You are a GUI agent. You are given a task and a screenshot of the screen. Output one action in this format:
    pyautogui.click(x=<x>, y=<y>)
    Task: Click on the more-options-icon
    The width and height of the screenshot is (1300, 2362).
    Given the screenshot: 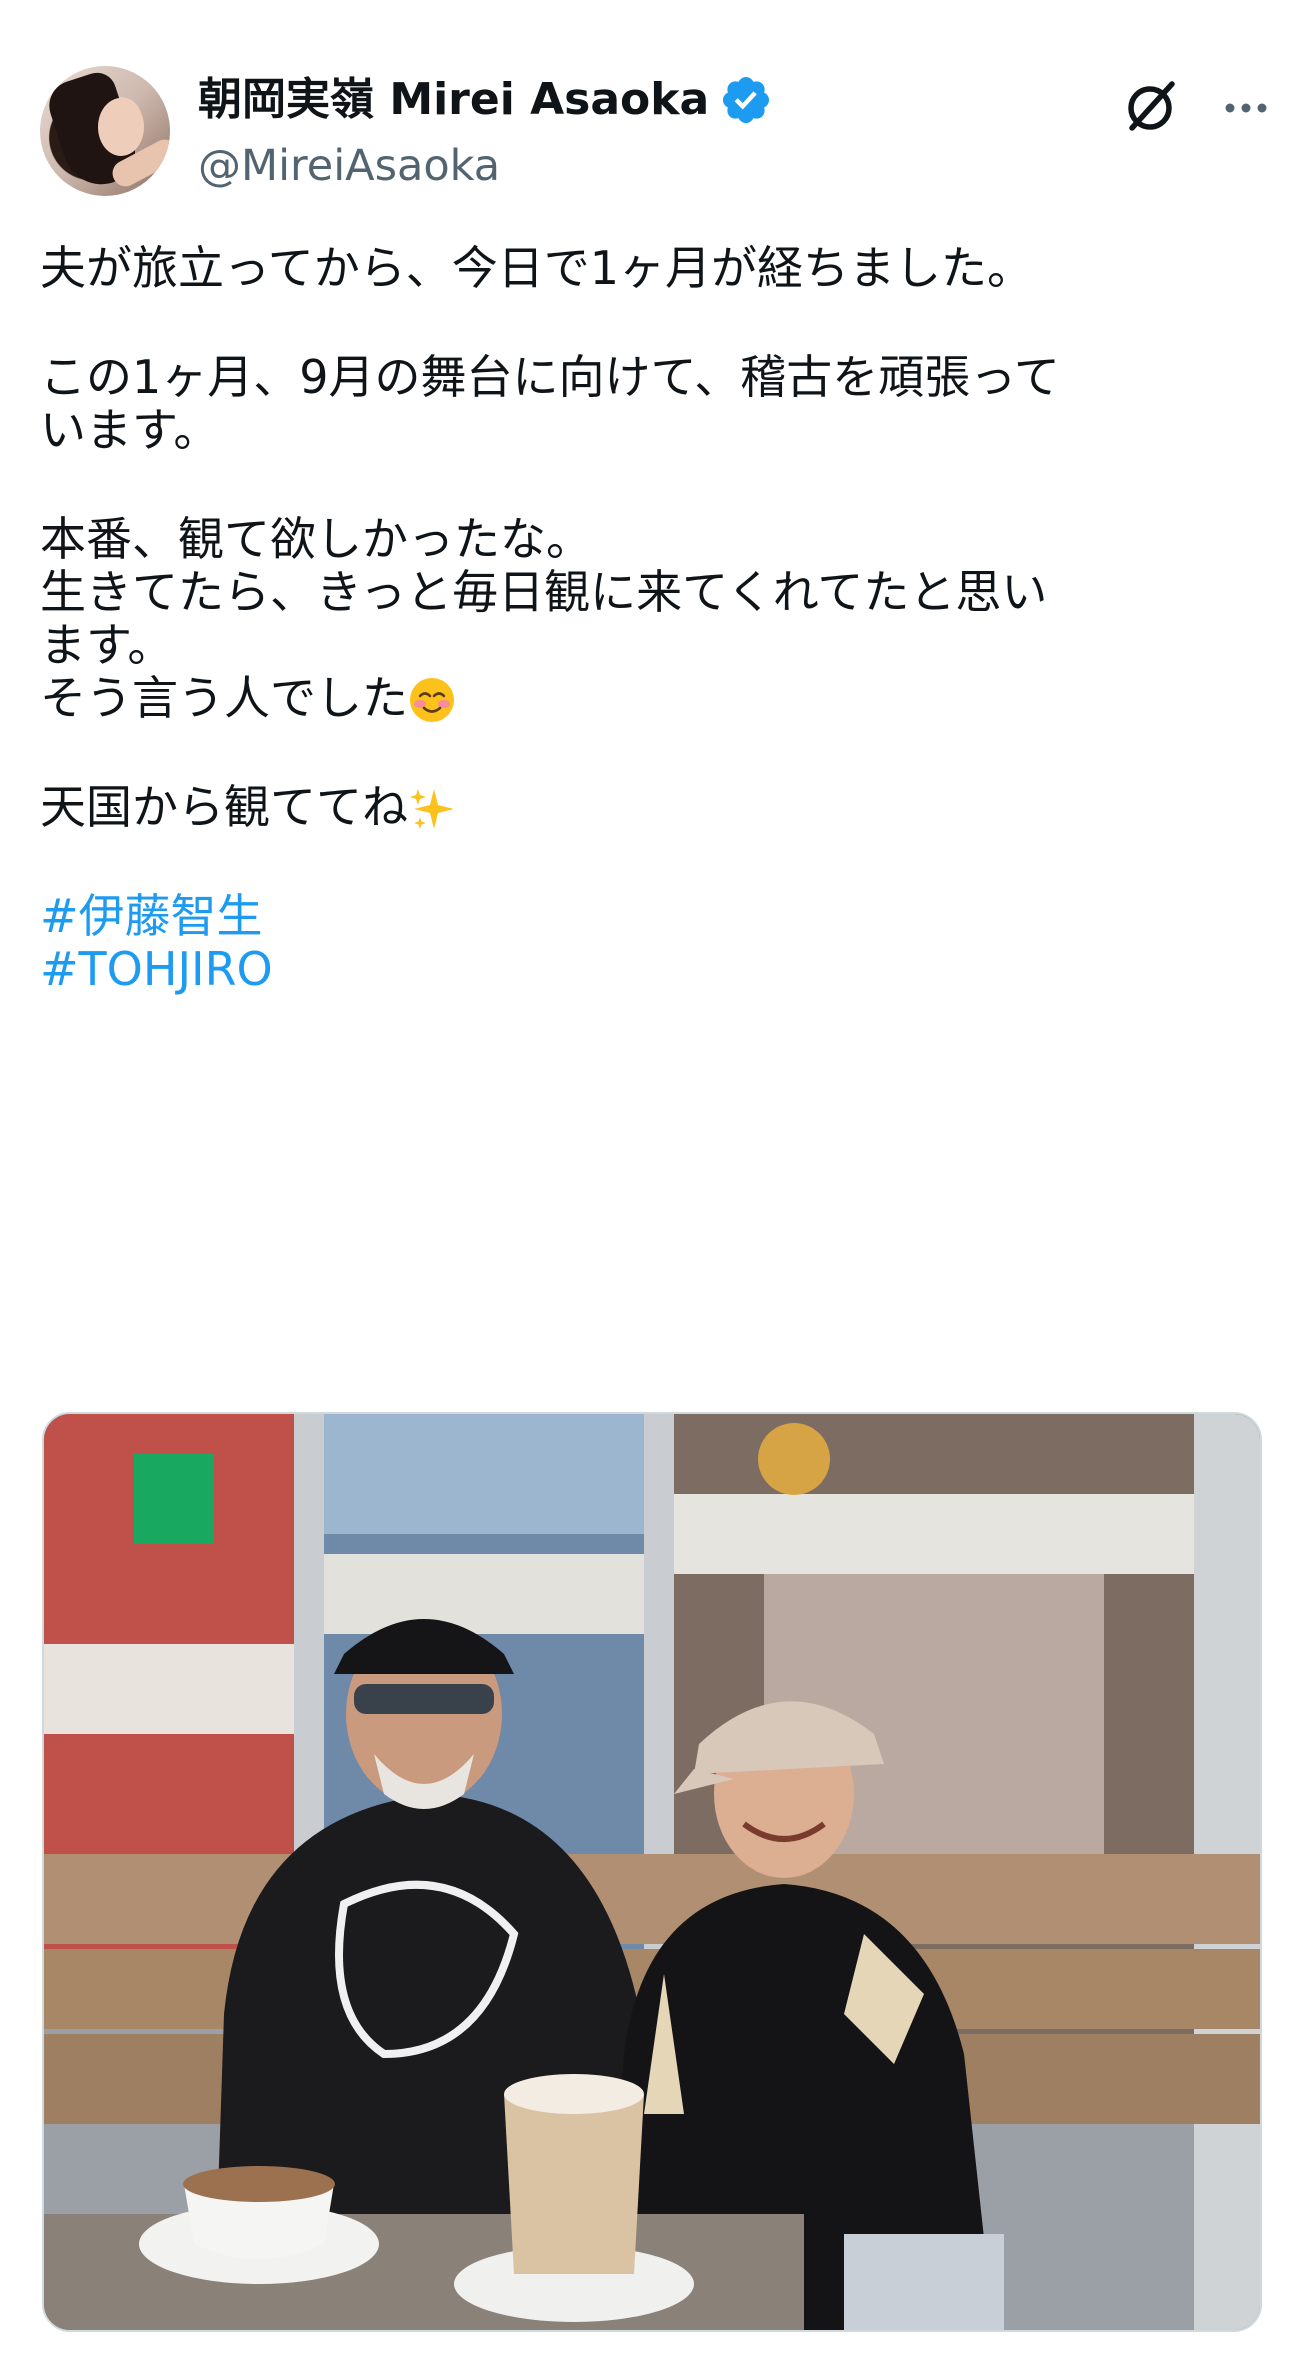 What is the action you would take?
    pyautogui.click(x=1246, y=108)
    